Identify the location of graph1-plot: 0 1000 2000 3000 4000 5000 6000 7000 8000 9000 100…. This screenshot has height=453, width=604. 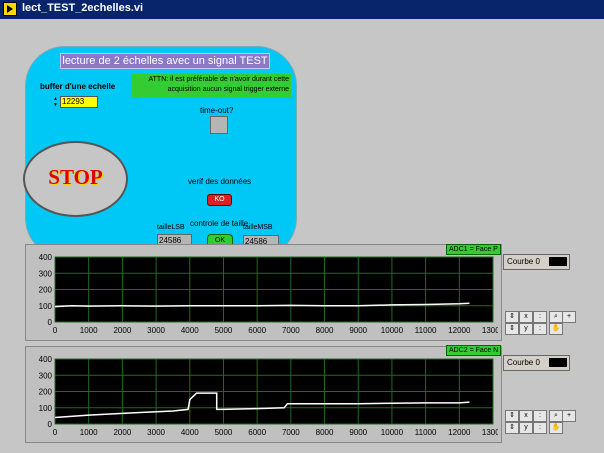
(263, 296).